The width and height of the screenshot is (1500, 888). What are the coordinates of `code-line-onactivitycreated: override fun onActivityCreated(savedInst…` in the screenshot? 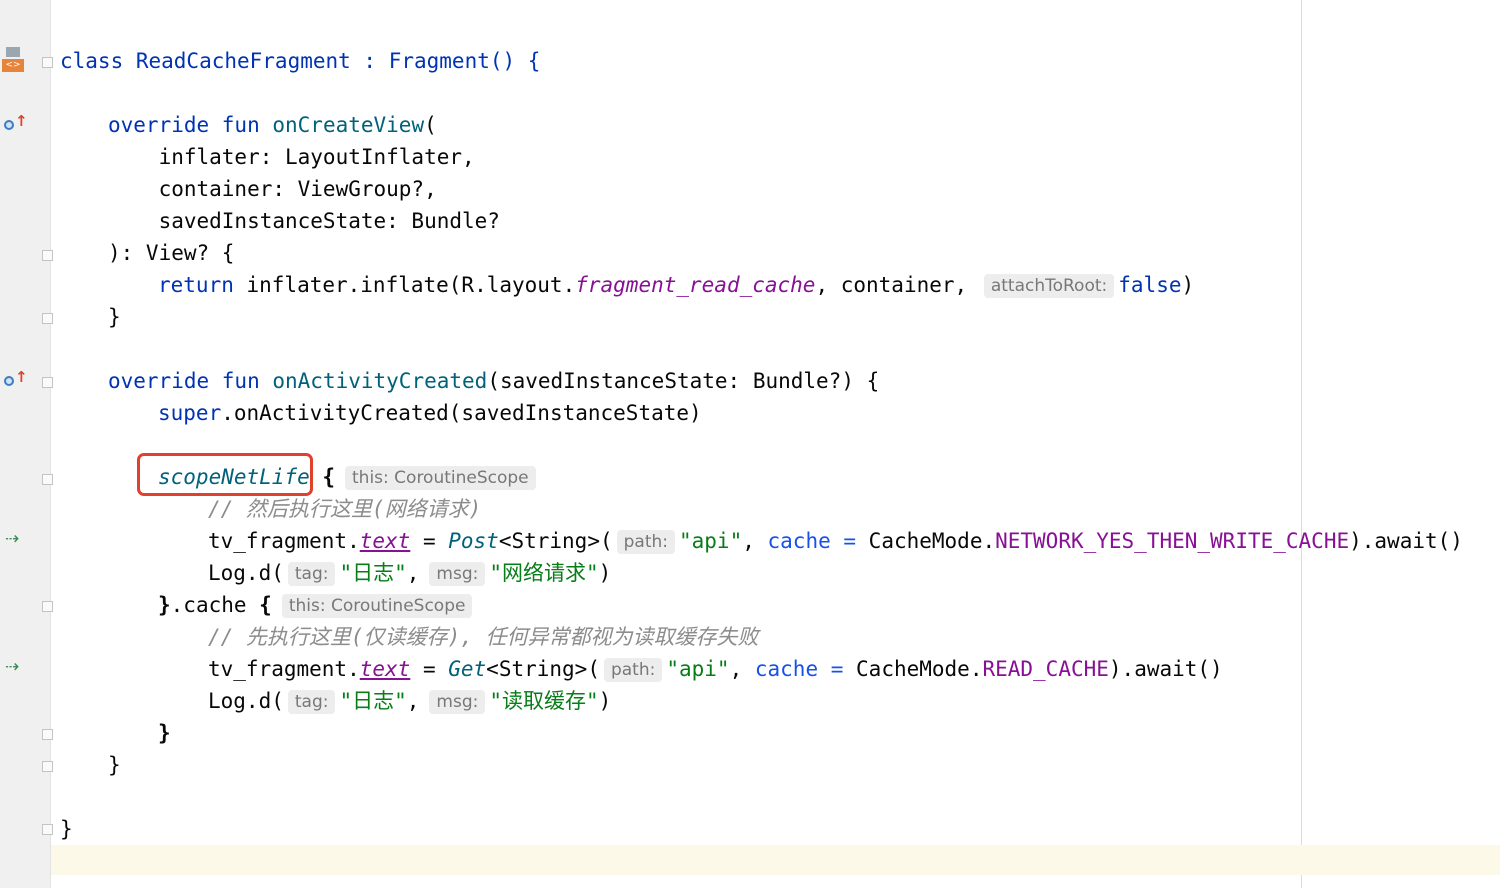 It's located at (493, 381).